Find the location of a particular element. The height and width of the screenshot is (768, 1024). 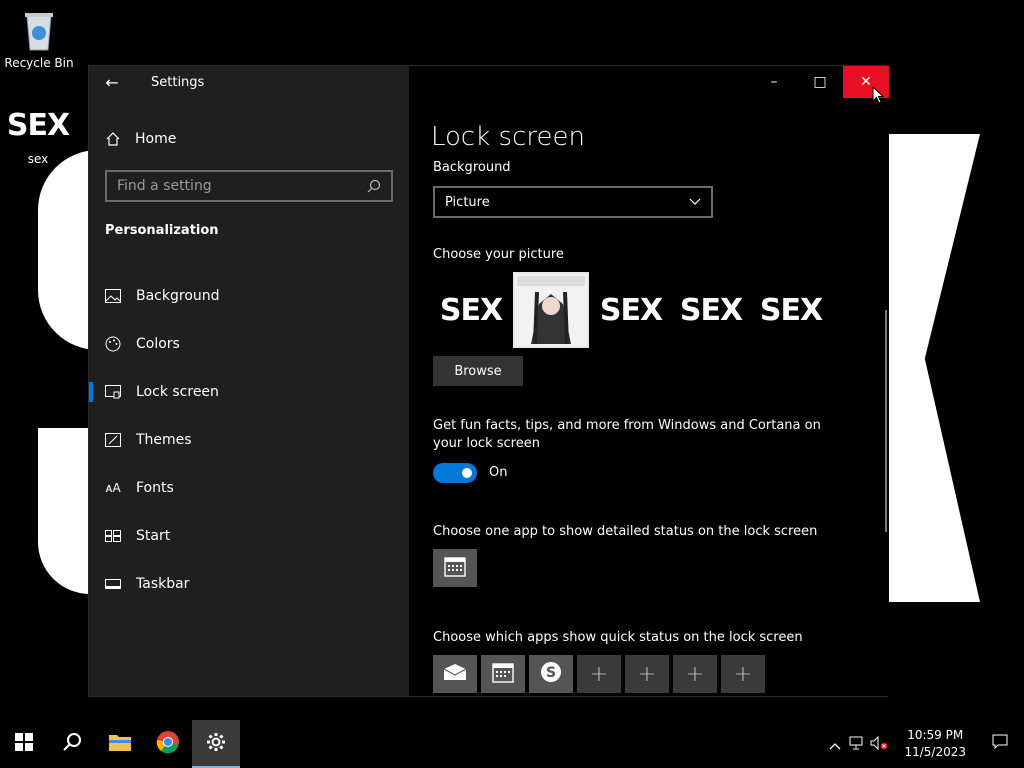

home-label: Home is located at coordinates (156, 139).